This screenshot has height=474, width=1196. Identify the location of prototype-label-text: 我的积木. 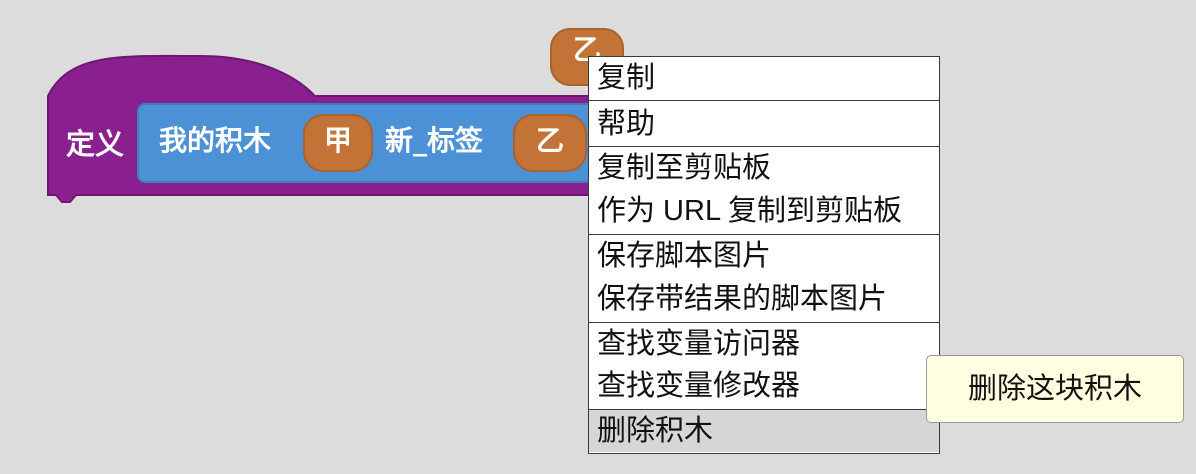
(215, 140).